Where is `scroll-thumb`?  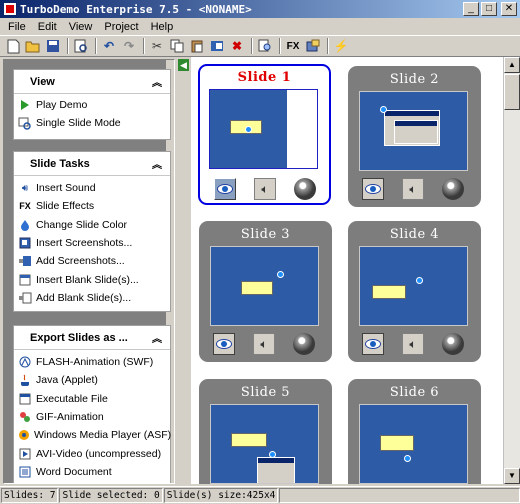
scroll-thumb is located at coordinates (512, 92).